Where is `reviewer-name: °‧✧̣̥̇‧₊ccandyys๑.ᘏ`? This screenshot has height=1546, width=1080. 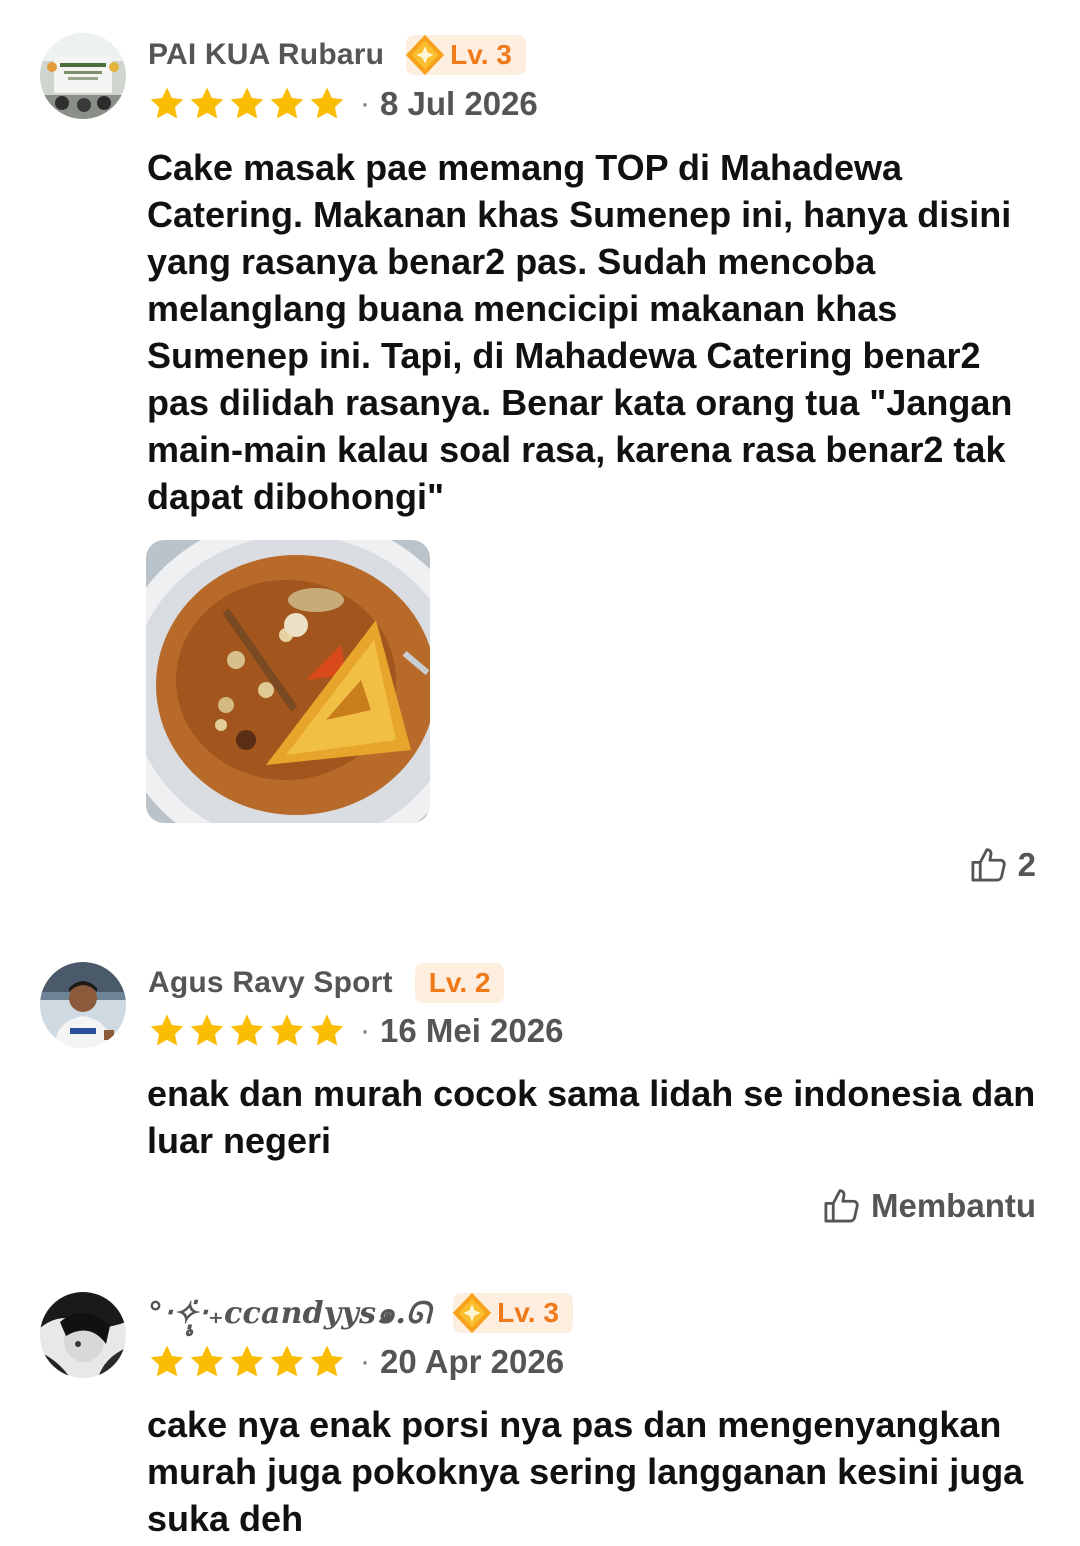
reviewer-name: °‧✧̣̥̇‧₊ccandyys๑.ᘏ is located at coordinates (289, 1313).